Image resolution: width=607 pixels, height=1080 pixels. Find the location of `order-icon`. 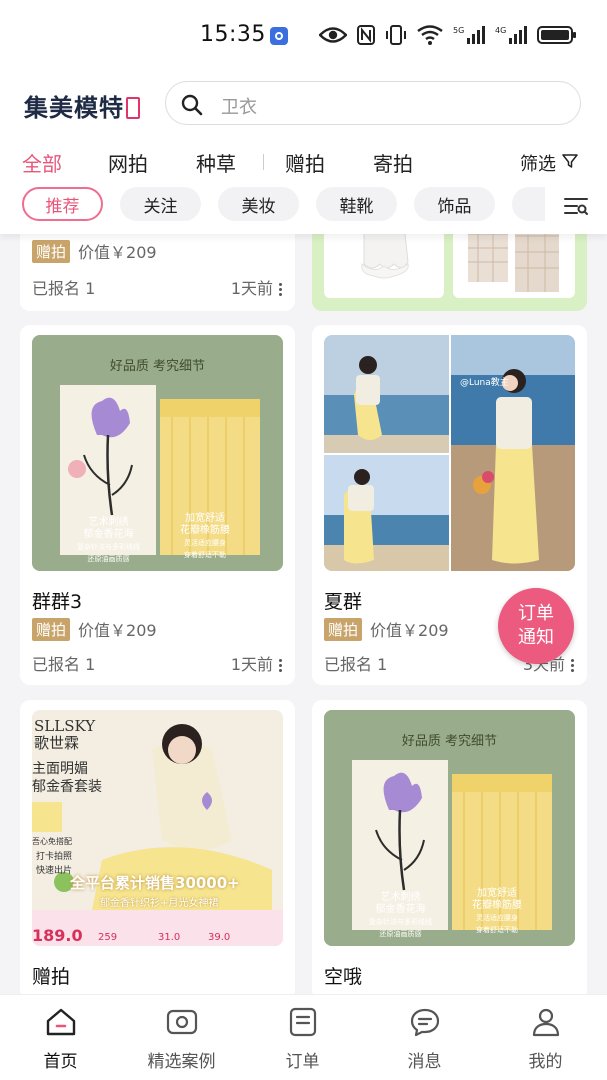

order-icon is located at coordinates (302, 1022).